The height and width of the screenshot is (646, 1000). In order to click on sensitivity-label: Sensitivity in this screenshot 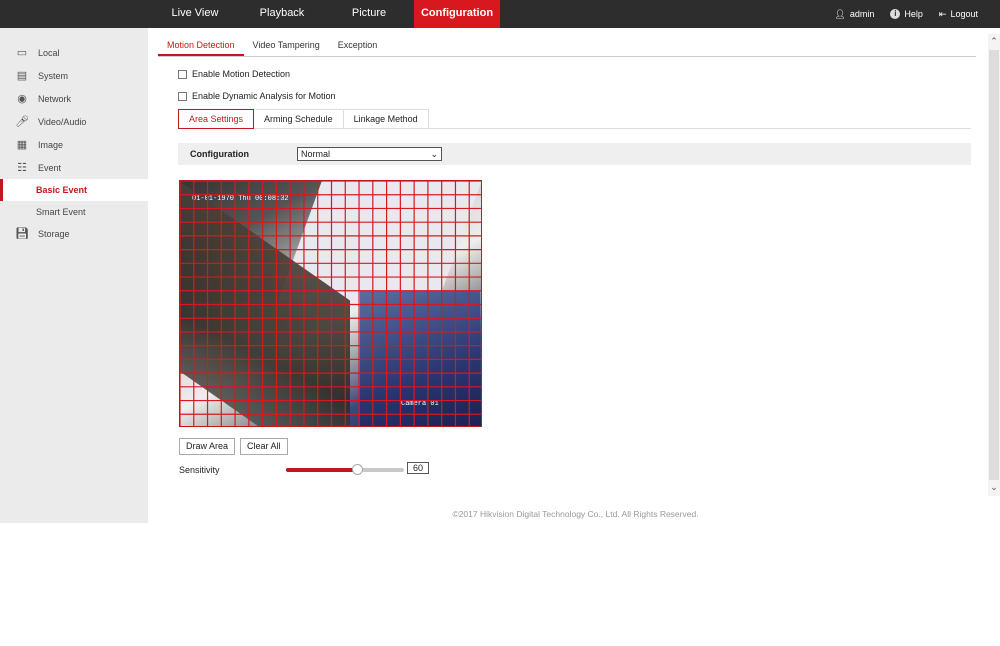, I will do `click(199, 470)`.